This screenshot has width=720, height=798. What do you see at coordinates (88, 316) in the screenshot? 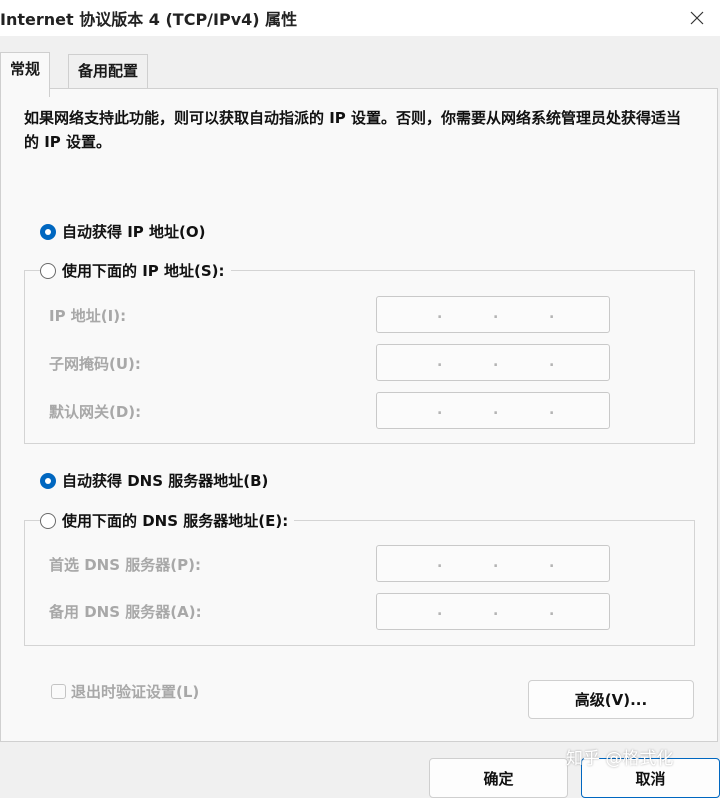
I see `ip-address-label: IP 地址(I):` at bounding box center [88, 316].